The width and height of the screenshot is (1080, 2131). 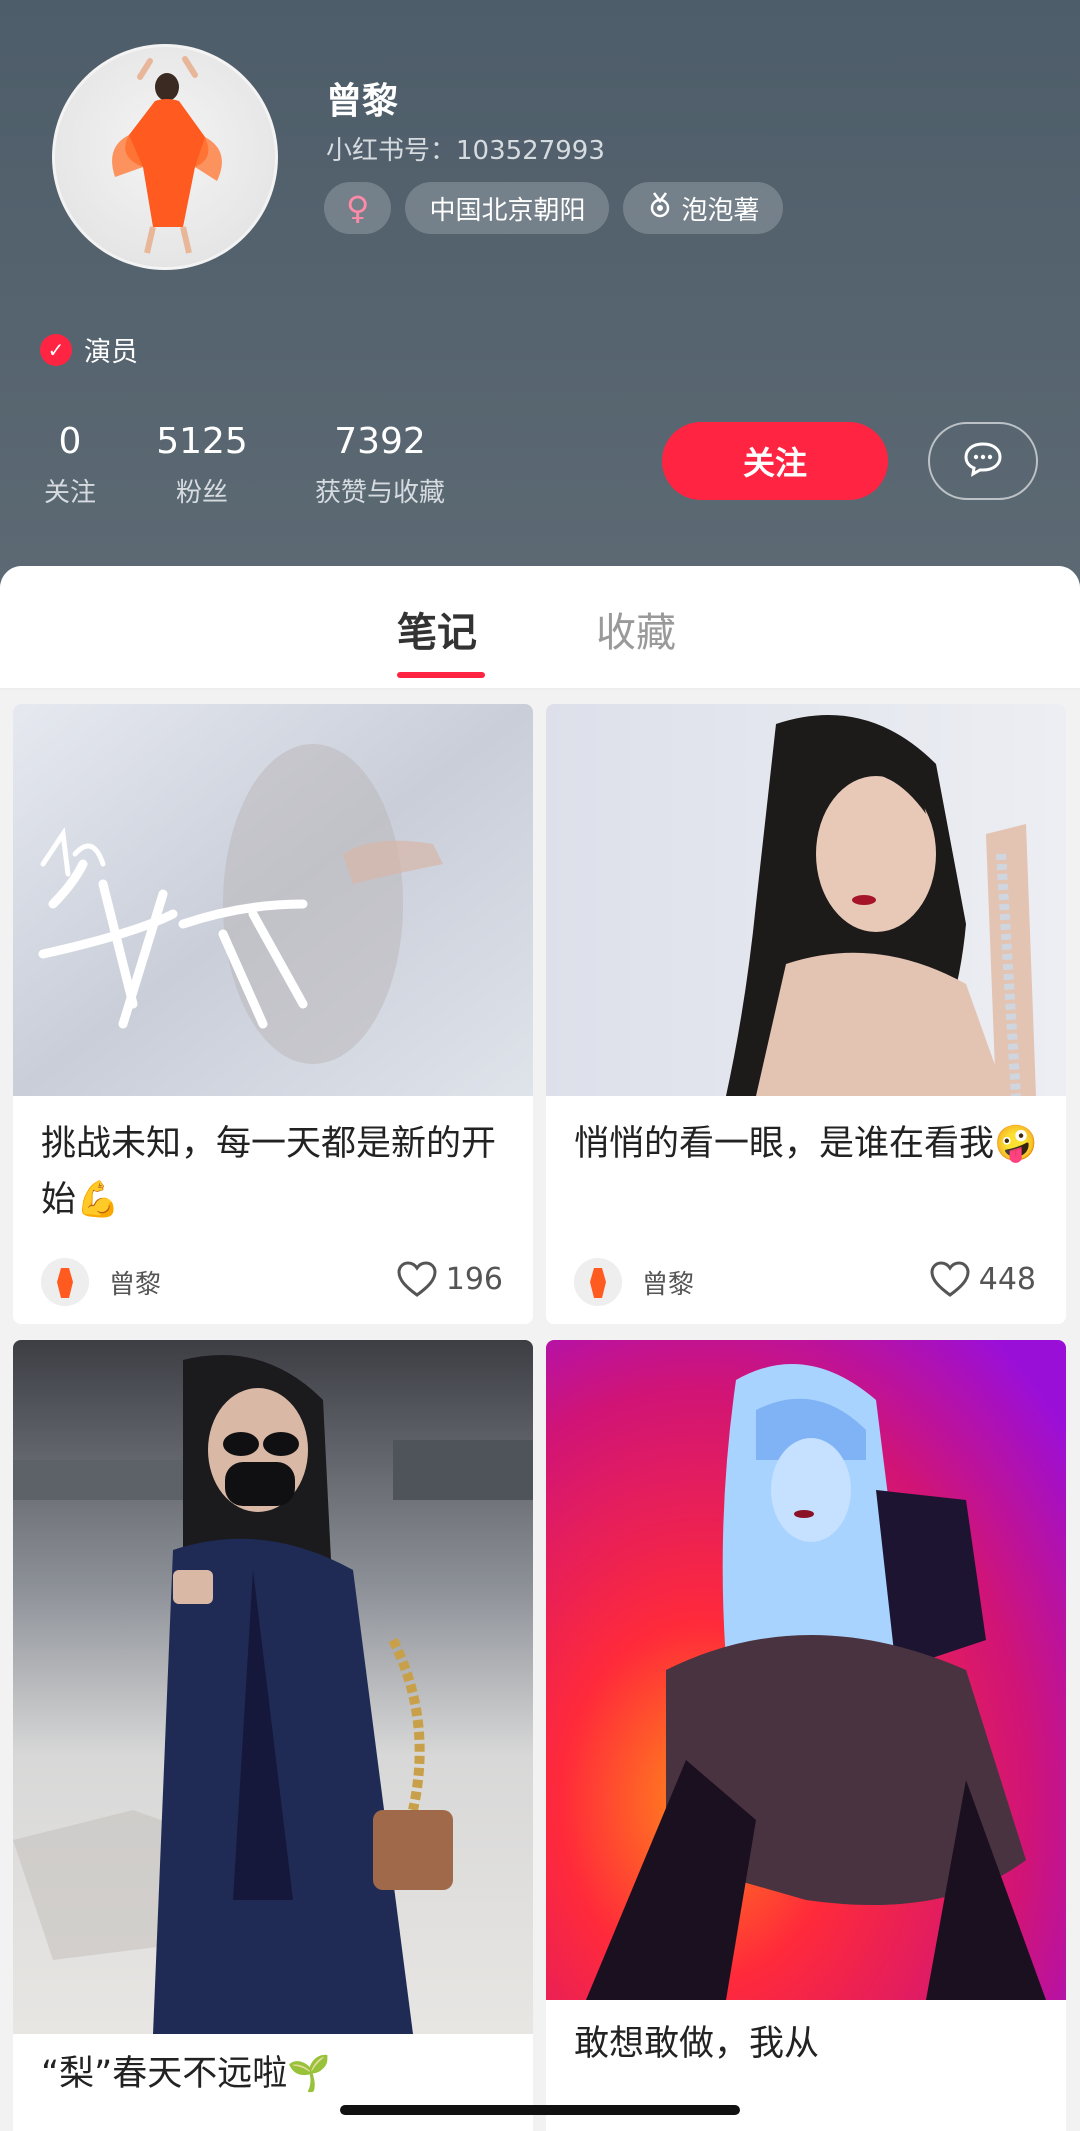 What do you see at coordinates (437, 629) in the screenshot?
I see `tab-notes: 笔记` at bounding box center [437, 629].